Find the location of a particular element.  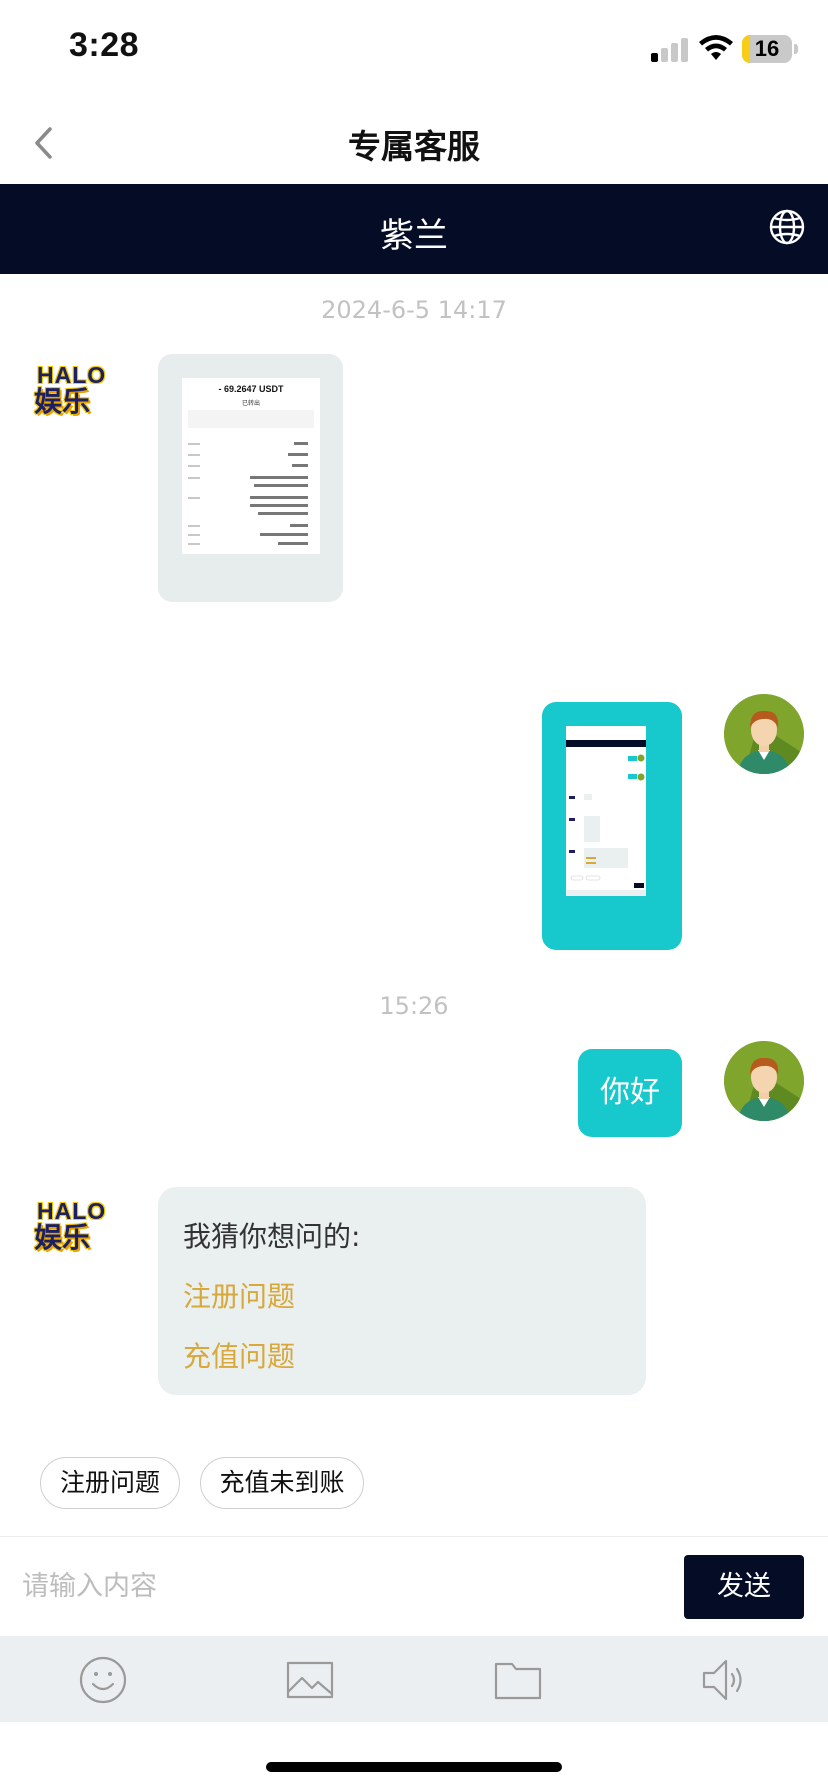

faq-title: 我猜你想问的: is located at coordinates (272, 1236).